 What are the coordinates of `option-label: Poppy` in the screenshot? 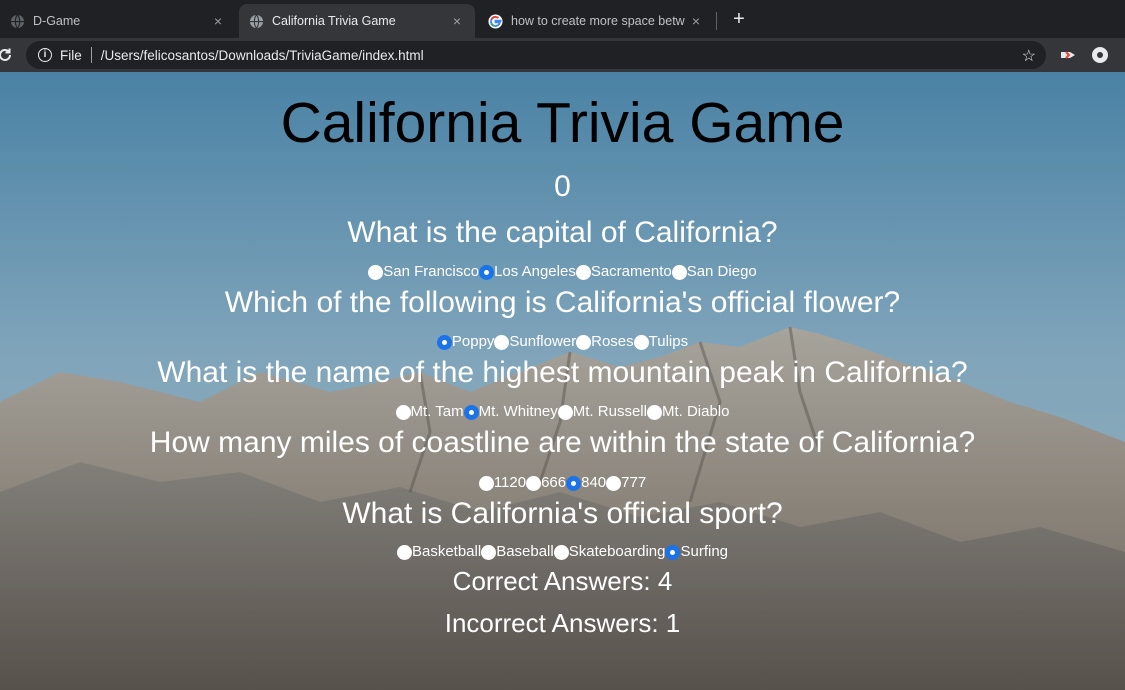 It's located at (473, 341).